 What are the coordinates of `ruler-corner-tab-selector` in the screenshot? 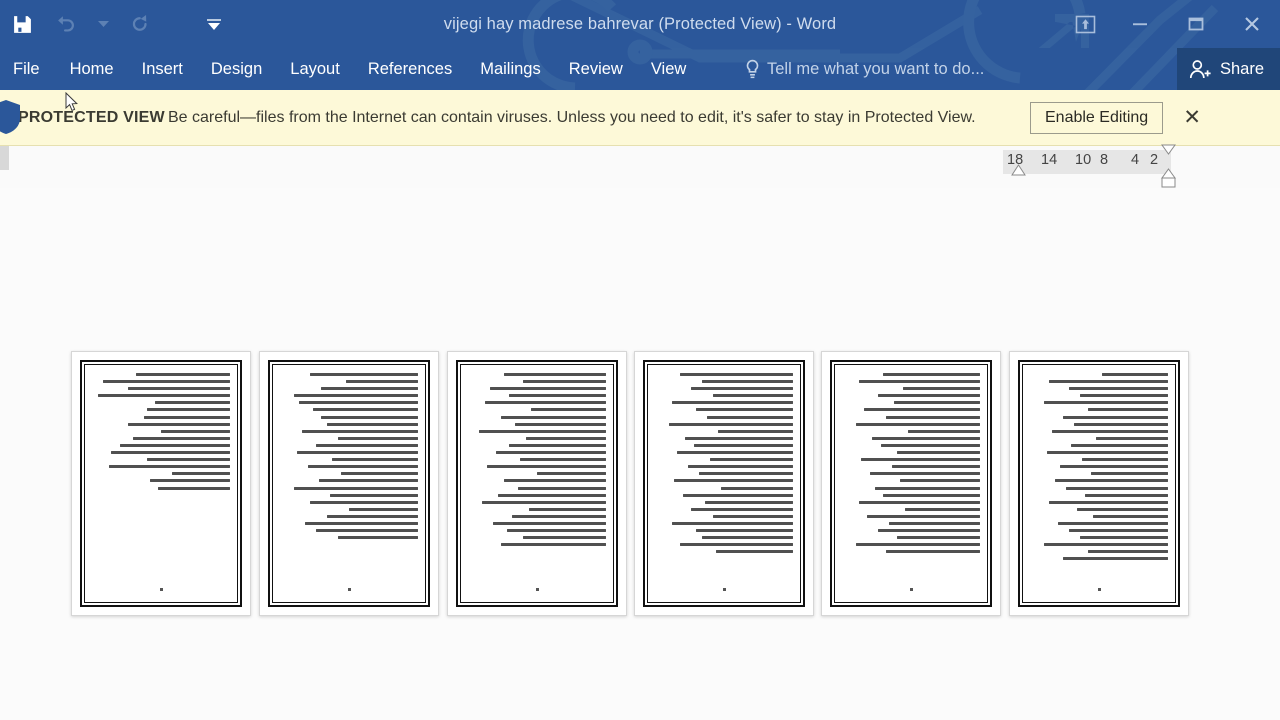 It's located at (4, 158).